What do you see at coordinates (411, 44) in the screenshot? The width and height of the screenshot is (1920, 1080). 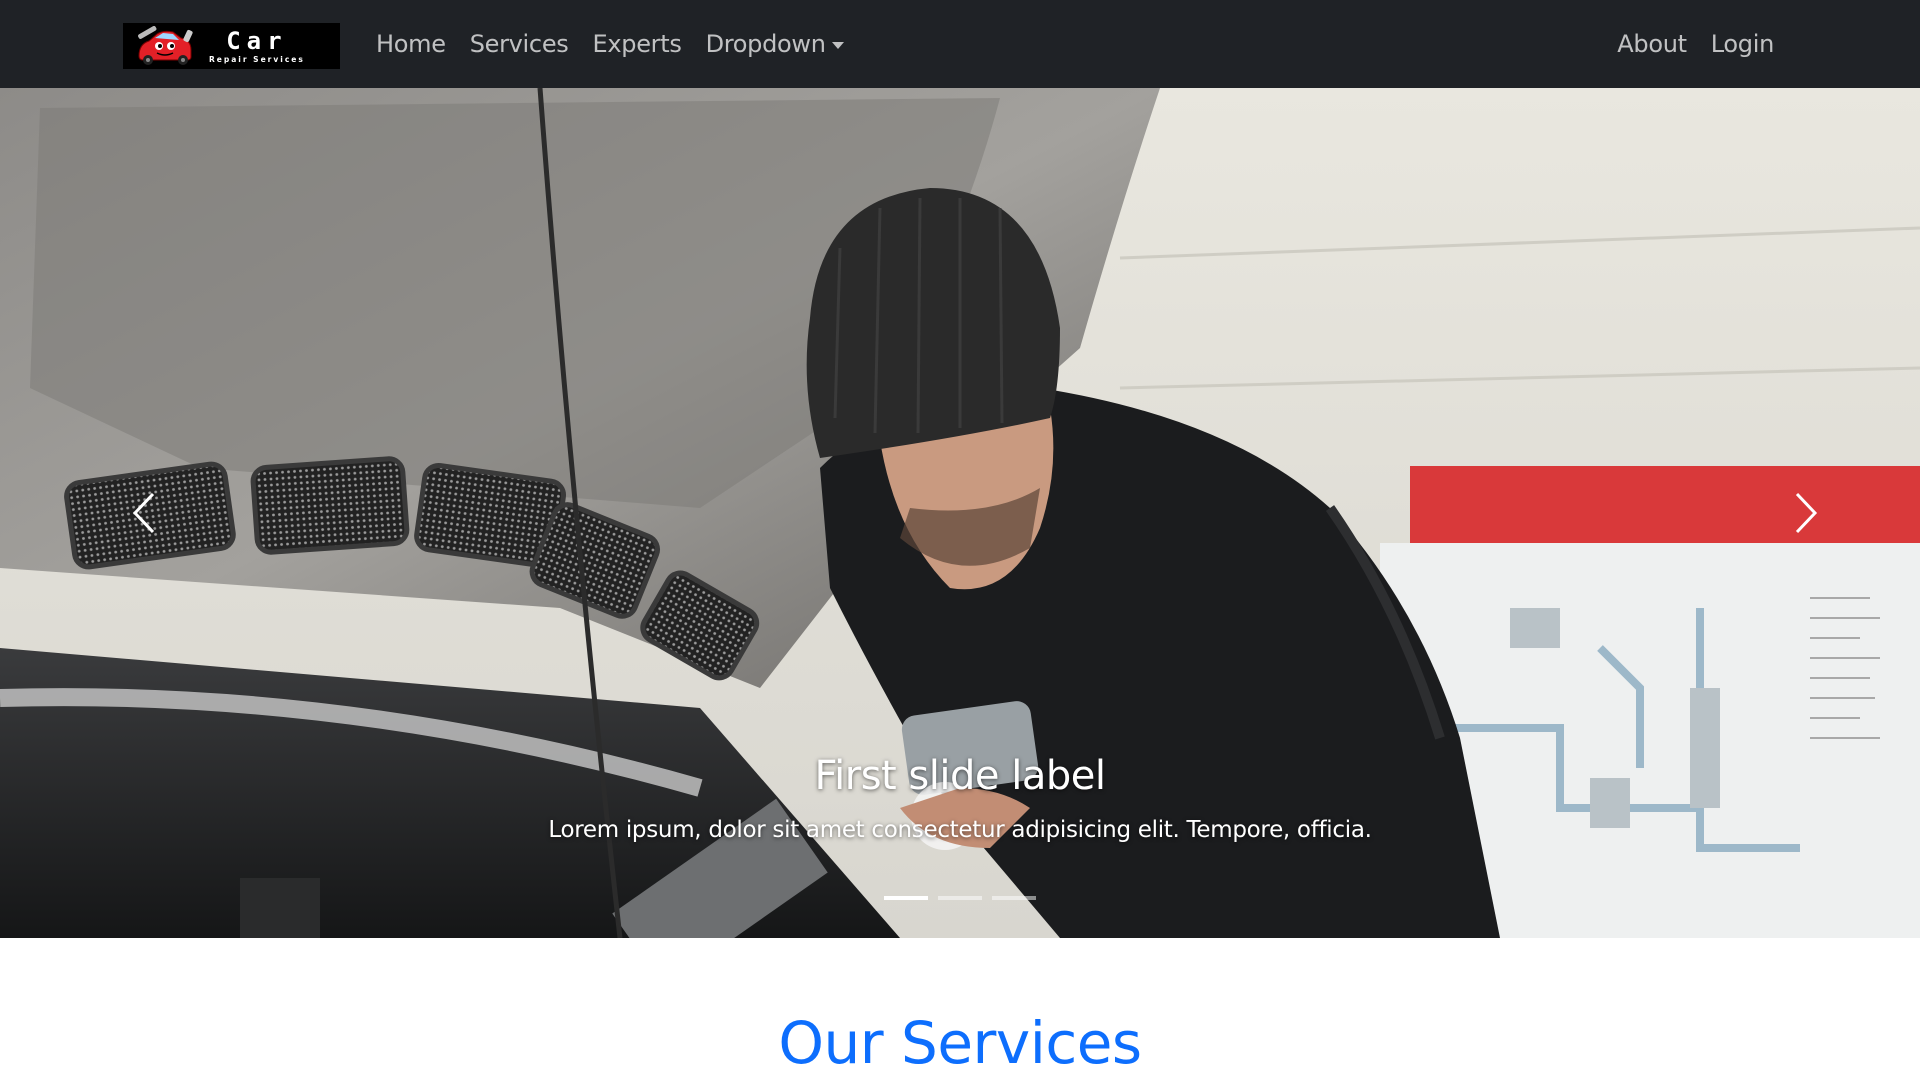 I see `nav-link-home: Home` at bounding box center [411, 44].